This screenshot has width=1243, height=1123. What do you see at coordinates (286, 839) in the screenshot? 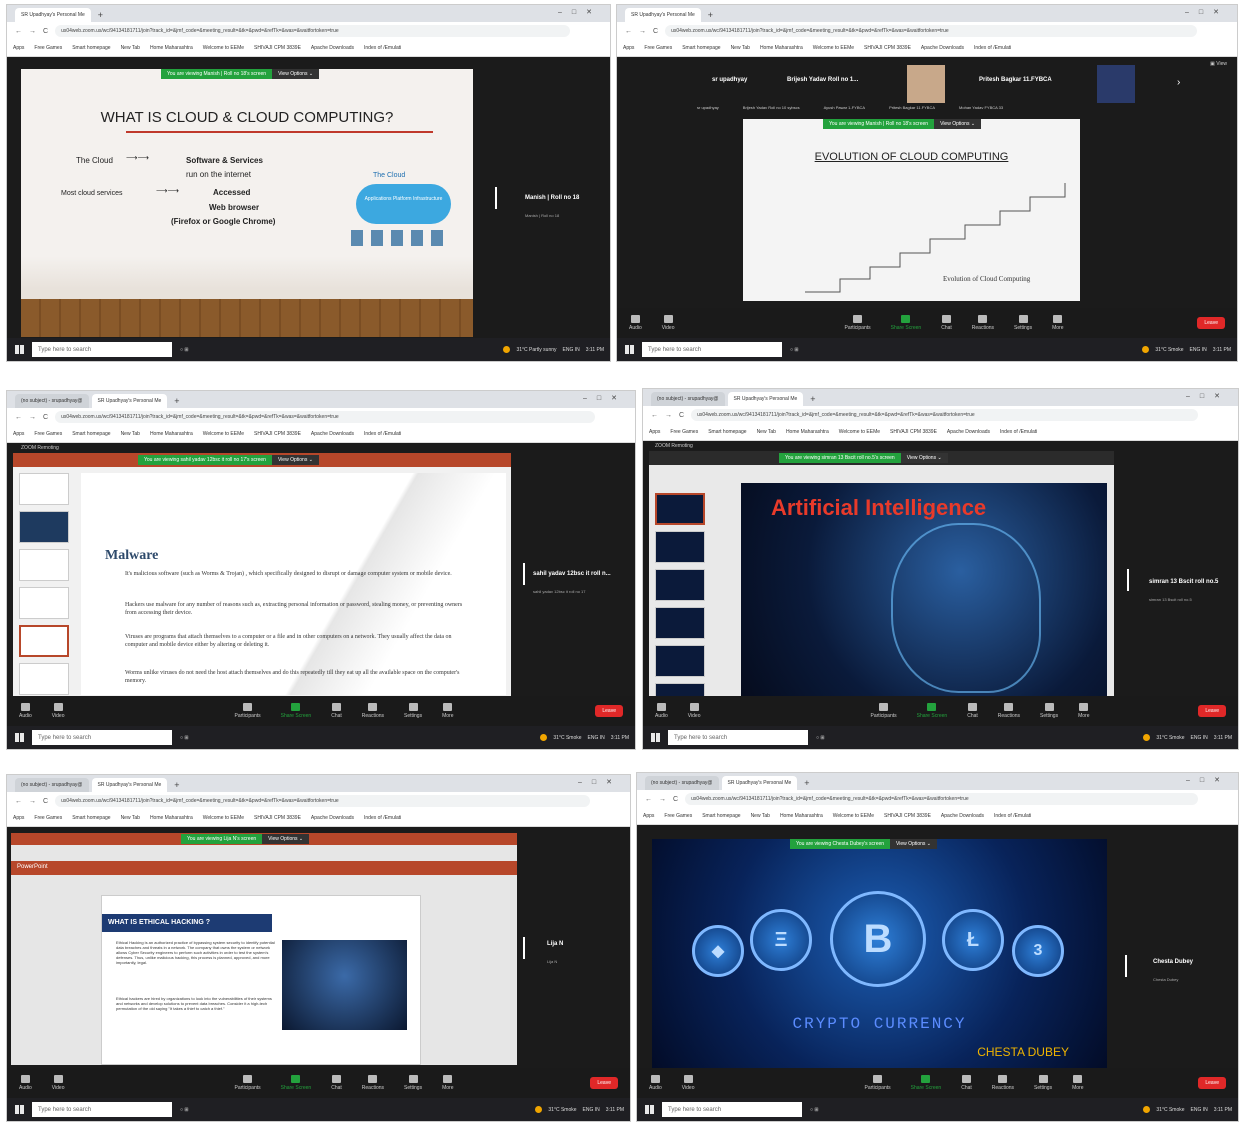
I see `view-options-button: View Options ⌄` at bounding box center [286, 839].